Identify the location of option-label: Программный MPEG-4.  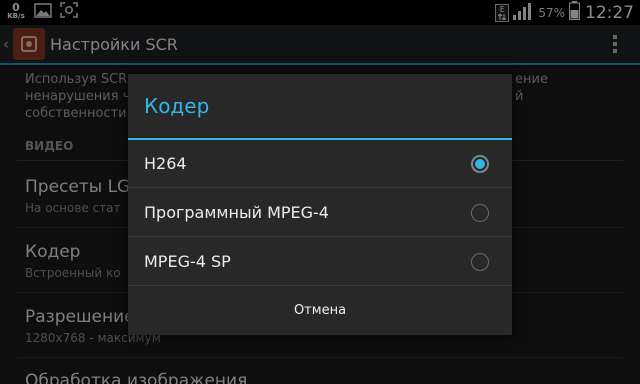
(236, 212).